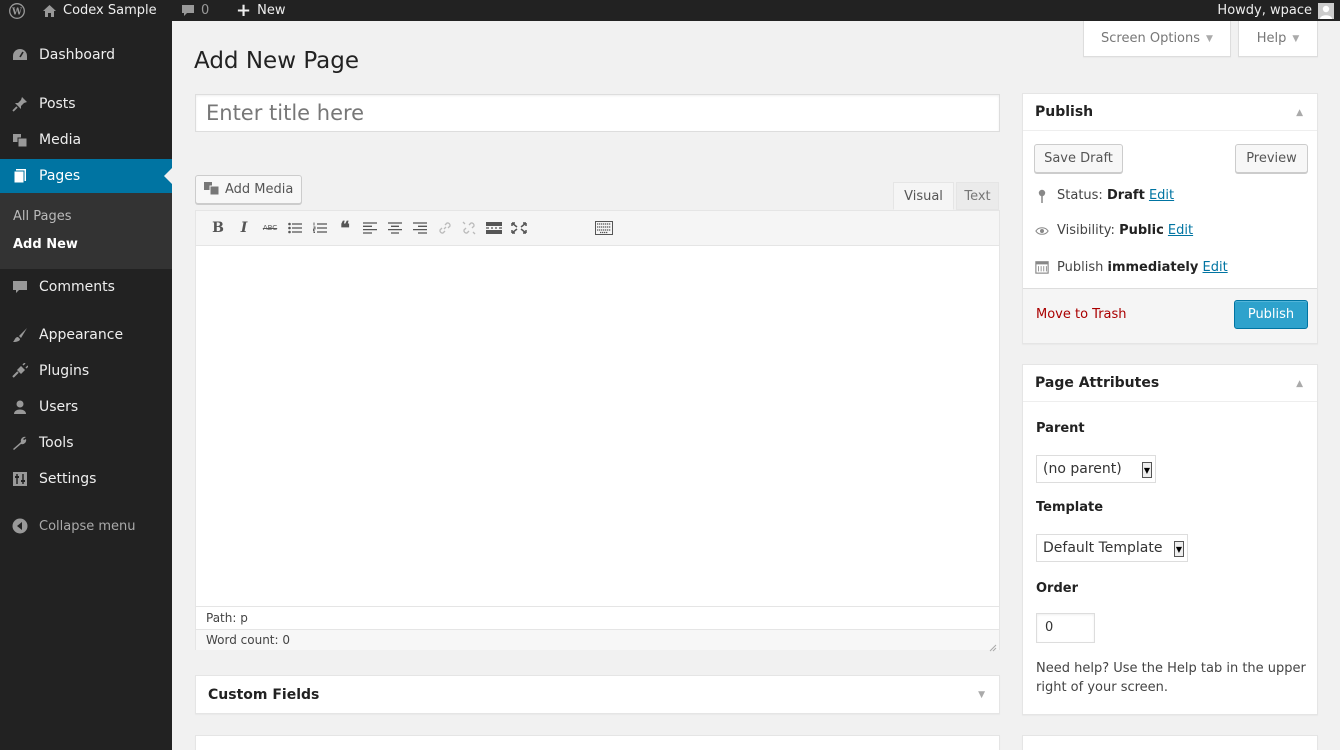 The width and height of the screenshot is (1340, 750). I want to click on menu-label: Tools, so click(56, 443).